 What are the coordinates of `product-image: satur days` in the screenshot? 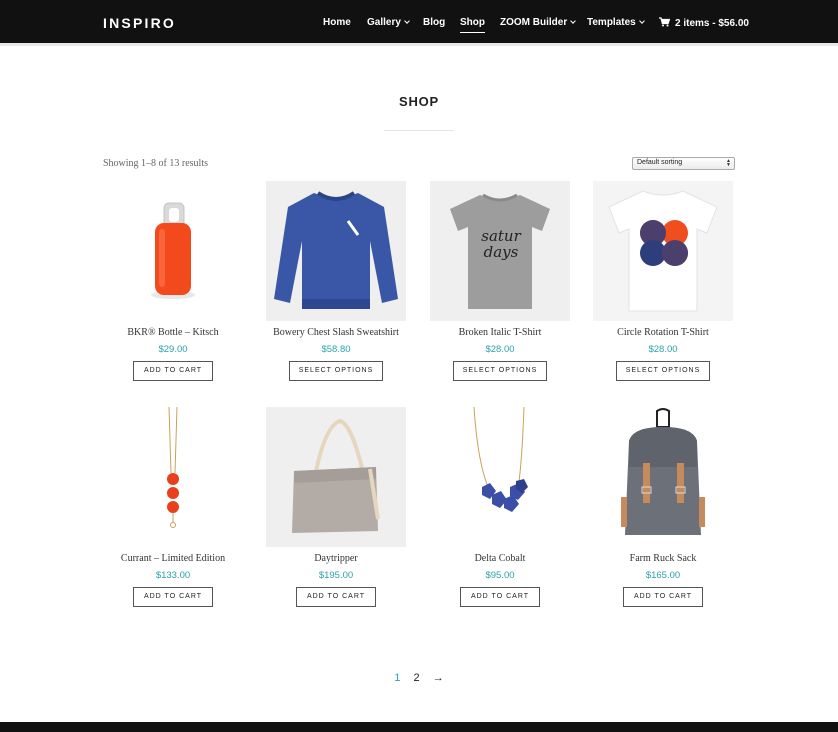 It's located at (500, 251).